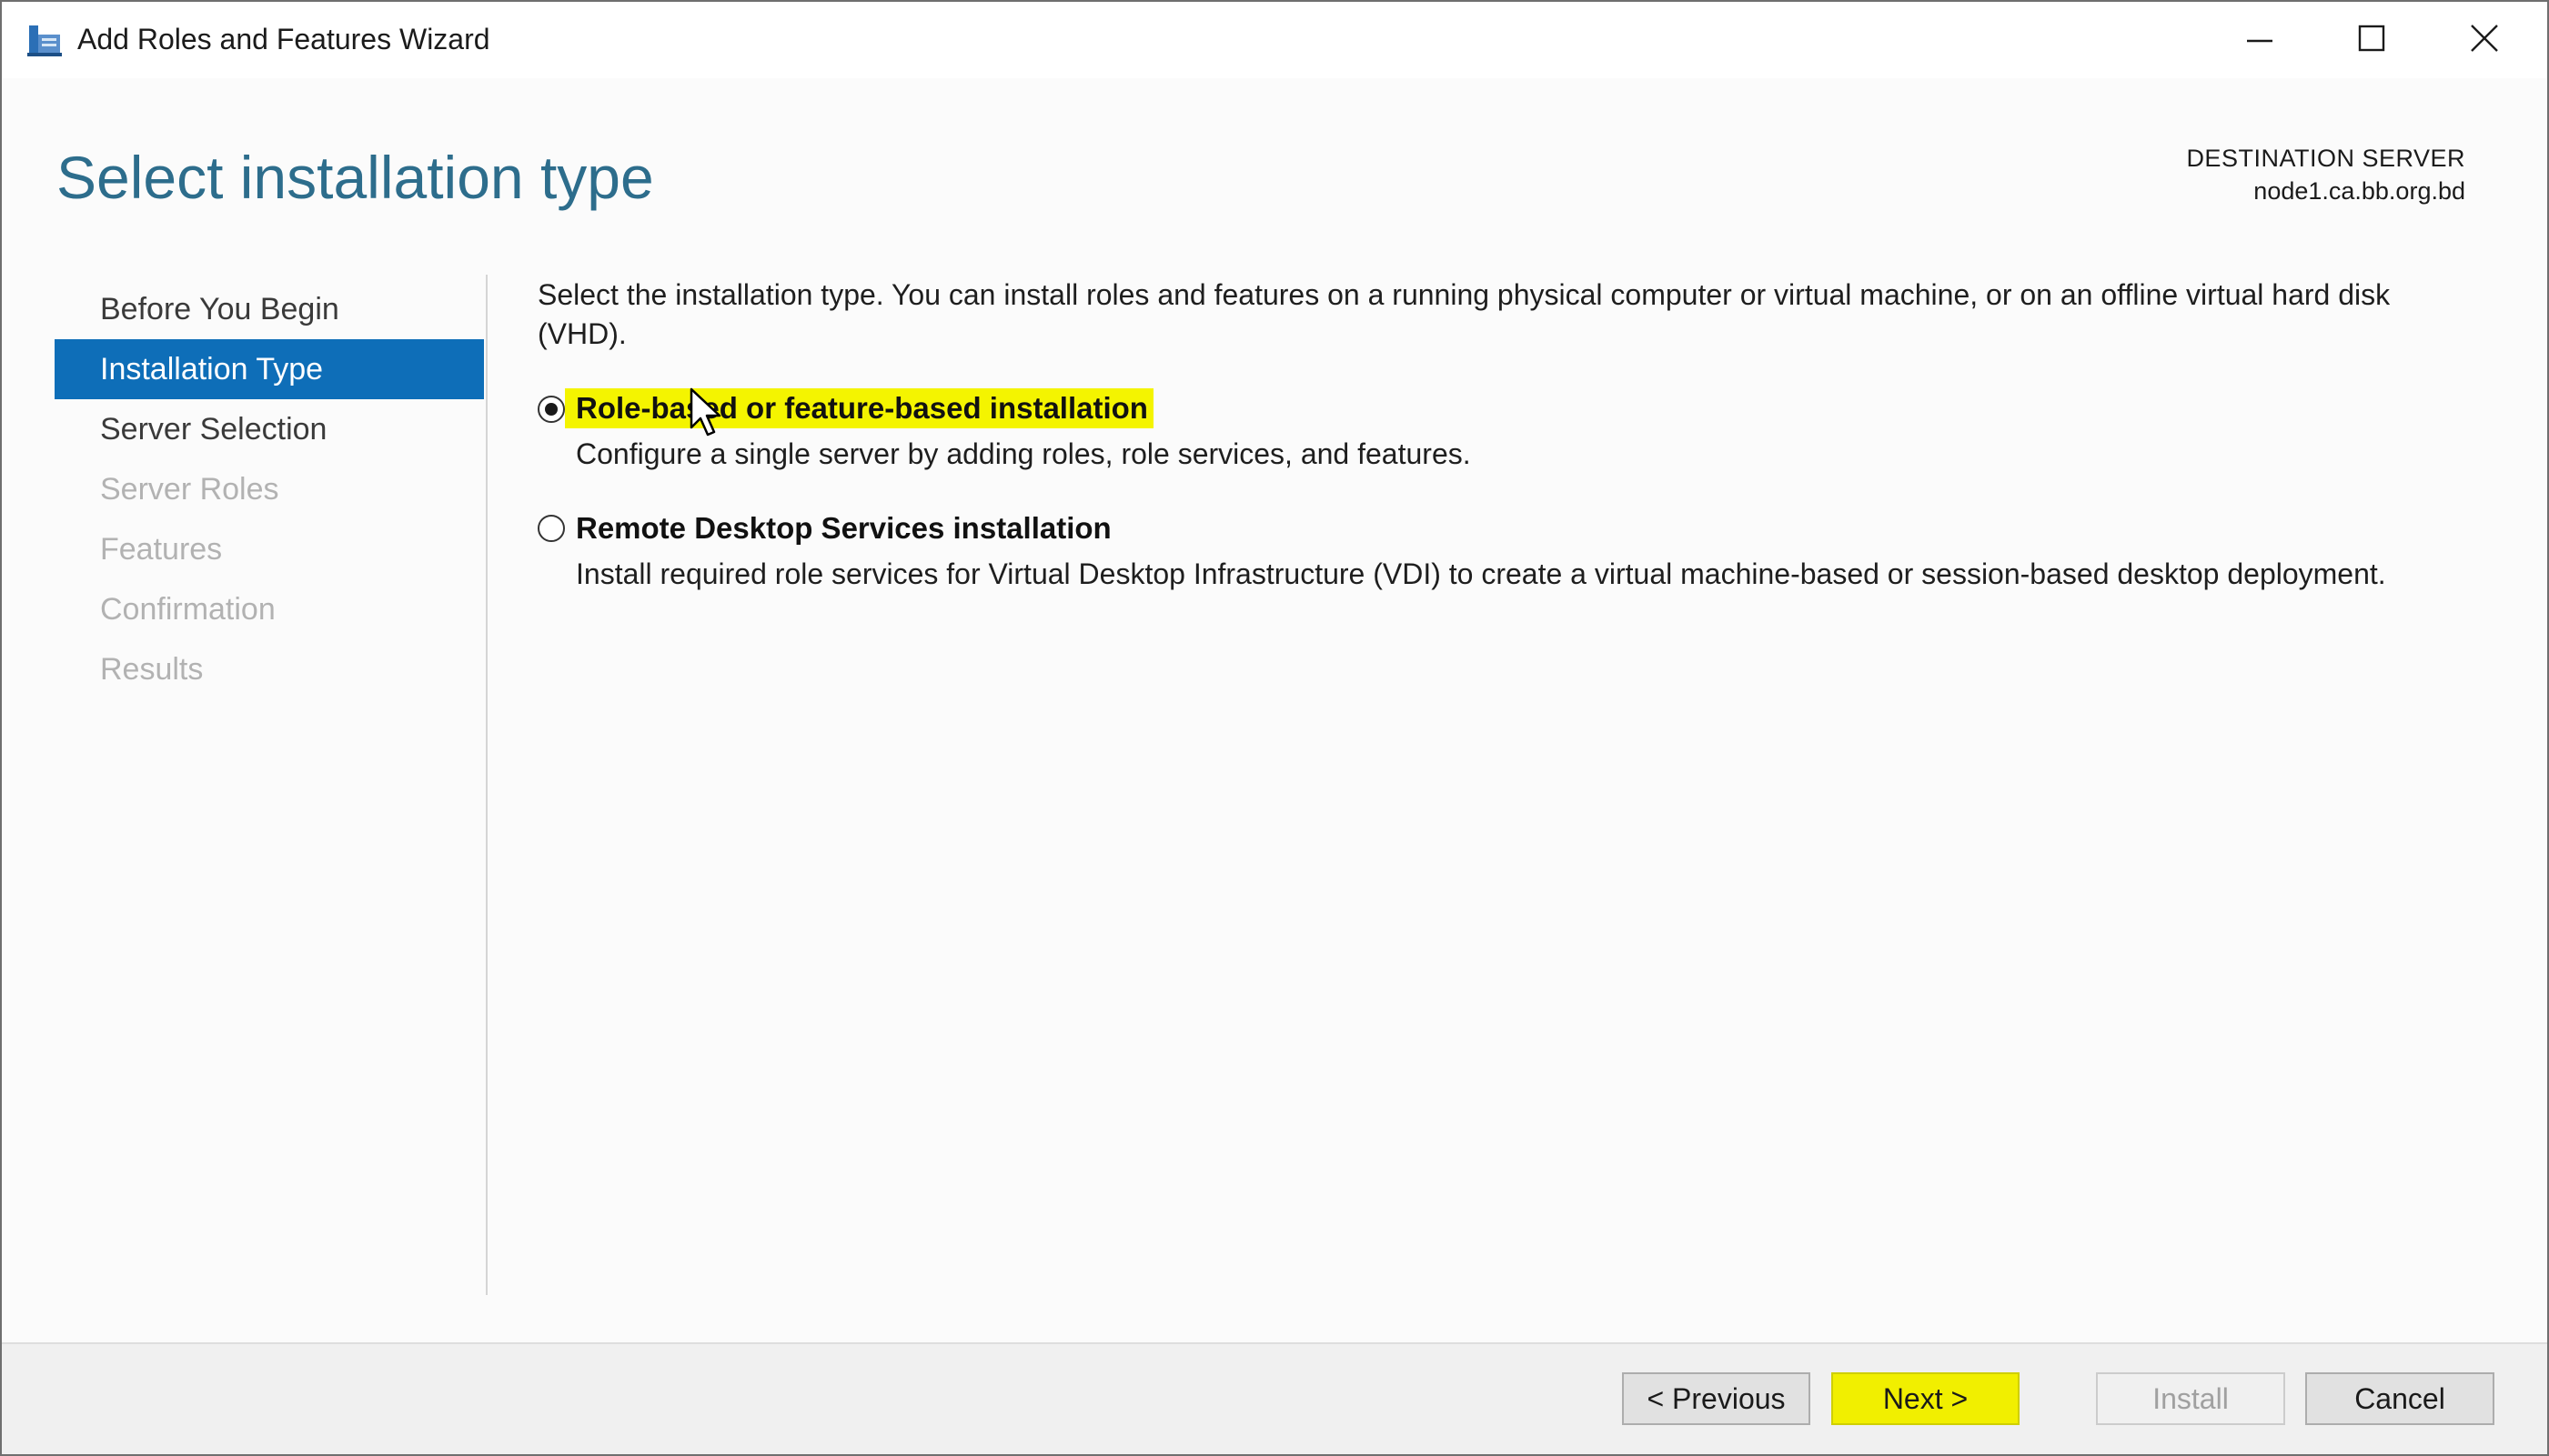  I want to click on nav-item-server-selection: Server Selection, so click(270, 429).